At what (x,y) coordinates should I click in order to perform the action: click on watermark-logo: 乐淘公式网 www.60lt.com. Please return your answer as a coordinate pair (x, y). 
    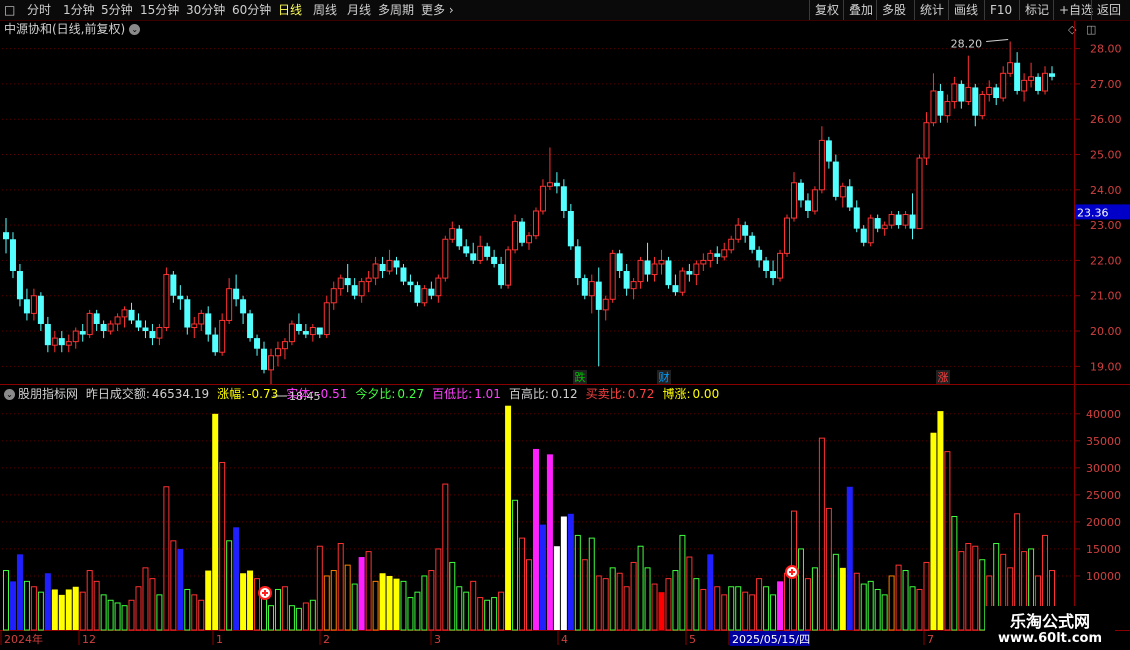
    Looking at the image, I should click on (1050, 628).